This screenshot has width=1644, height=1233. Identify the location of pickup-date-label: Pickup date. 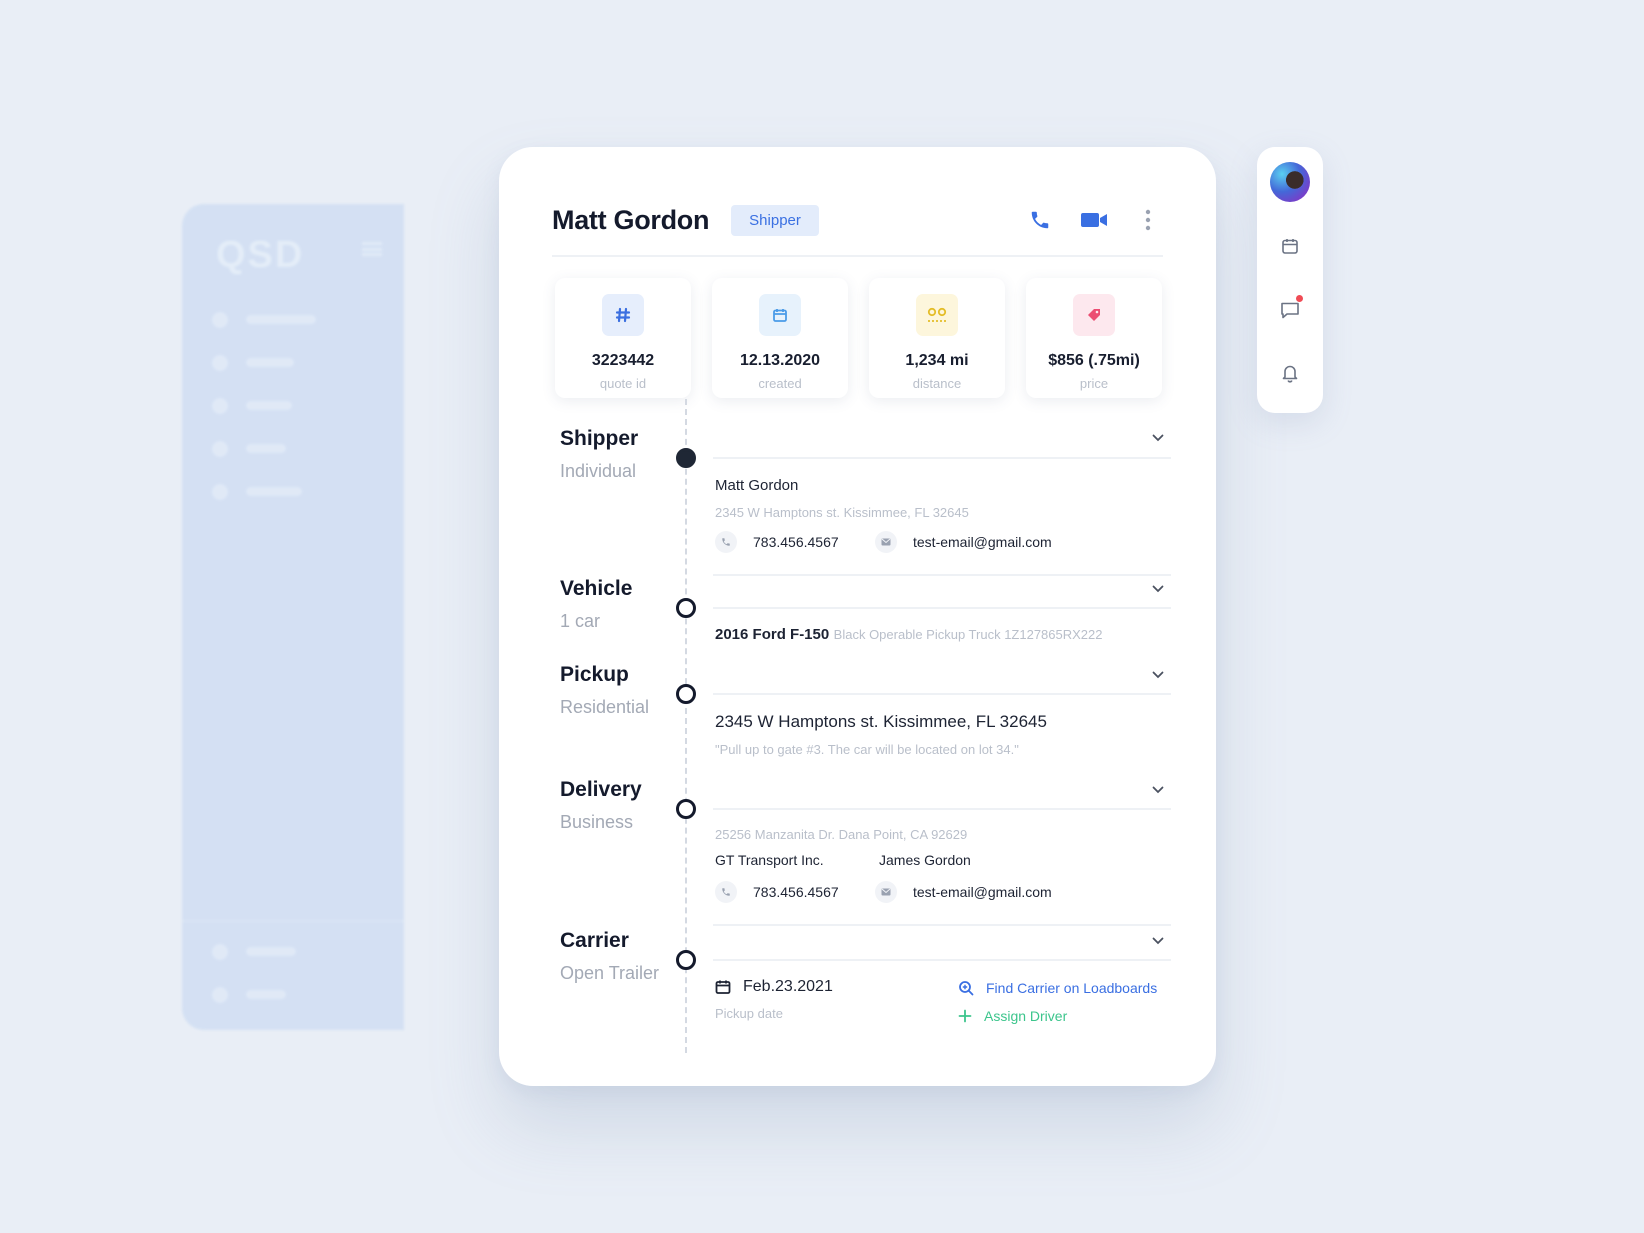
(749, 1013).